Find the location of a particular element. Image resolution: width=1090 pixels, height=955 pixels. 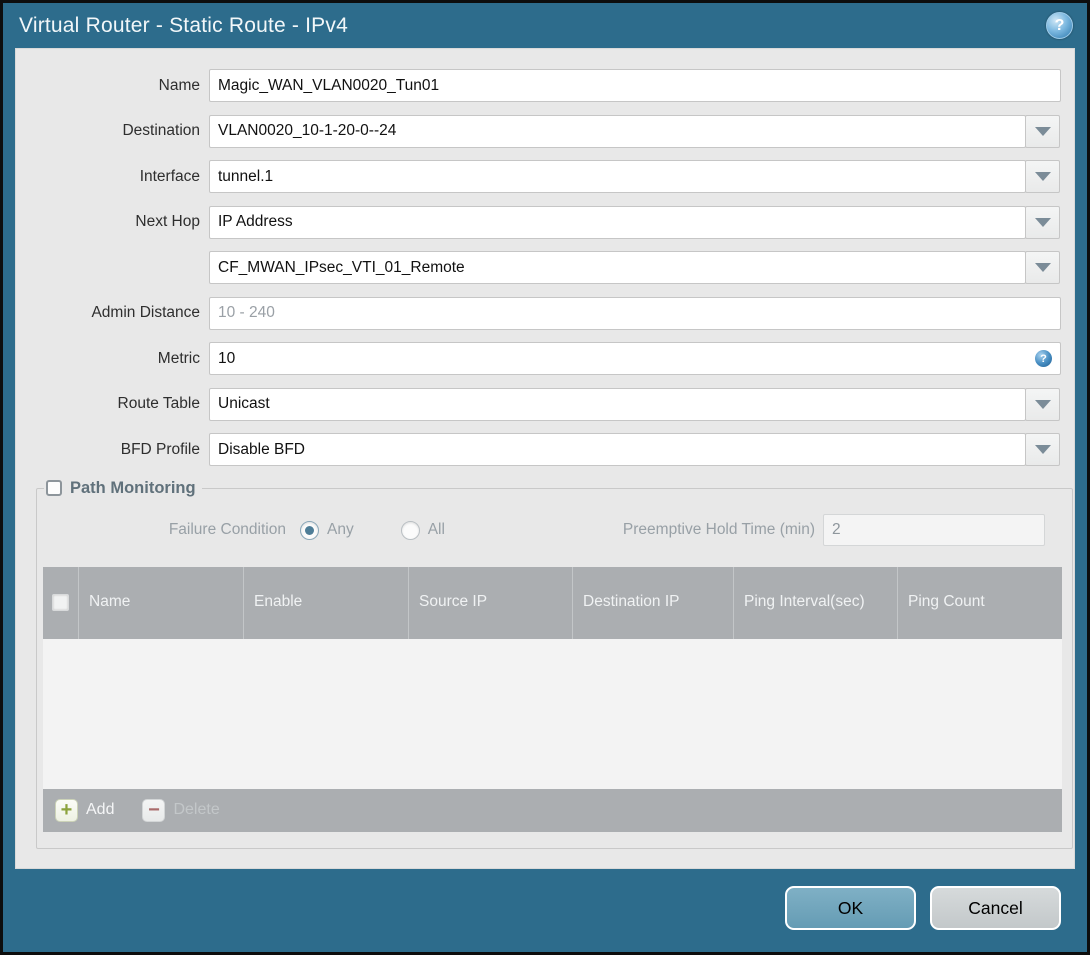

path-monitoring-checkbox is located at coordinates (54, 488).